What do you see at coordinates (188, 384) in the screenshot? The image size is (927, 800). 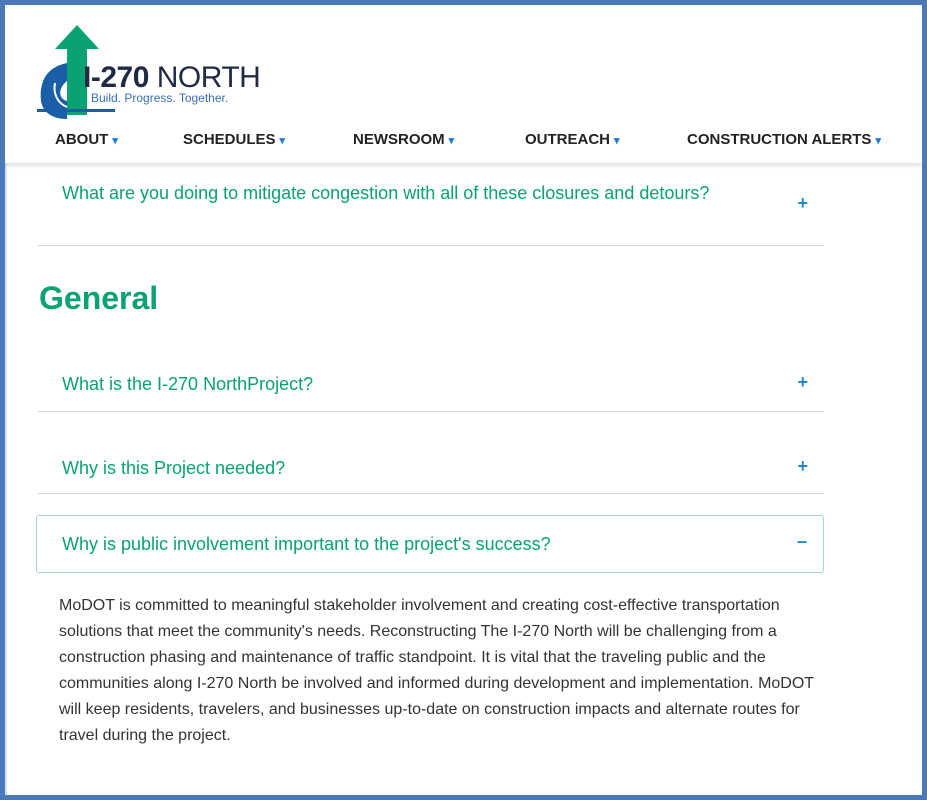 I see `faq-question: What is the I-270 NorthProject?` at bounding box center [188, 384].